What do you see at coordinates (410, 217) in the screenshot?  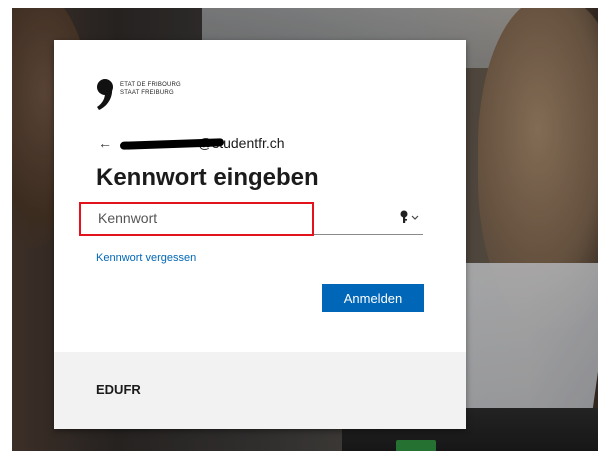 I see `key-icon` at bounding box center [410, 217].